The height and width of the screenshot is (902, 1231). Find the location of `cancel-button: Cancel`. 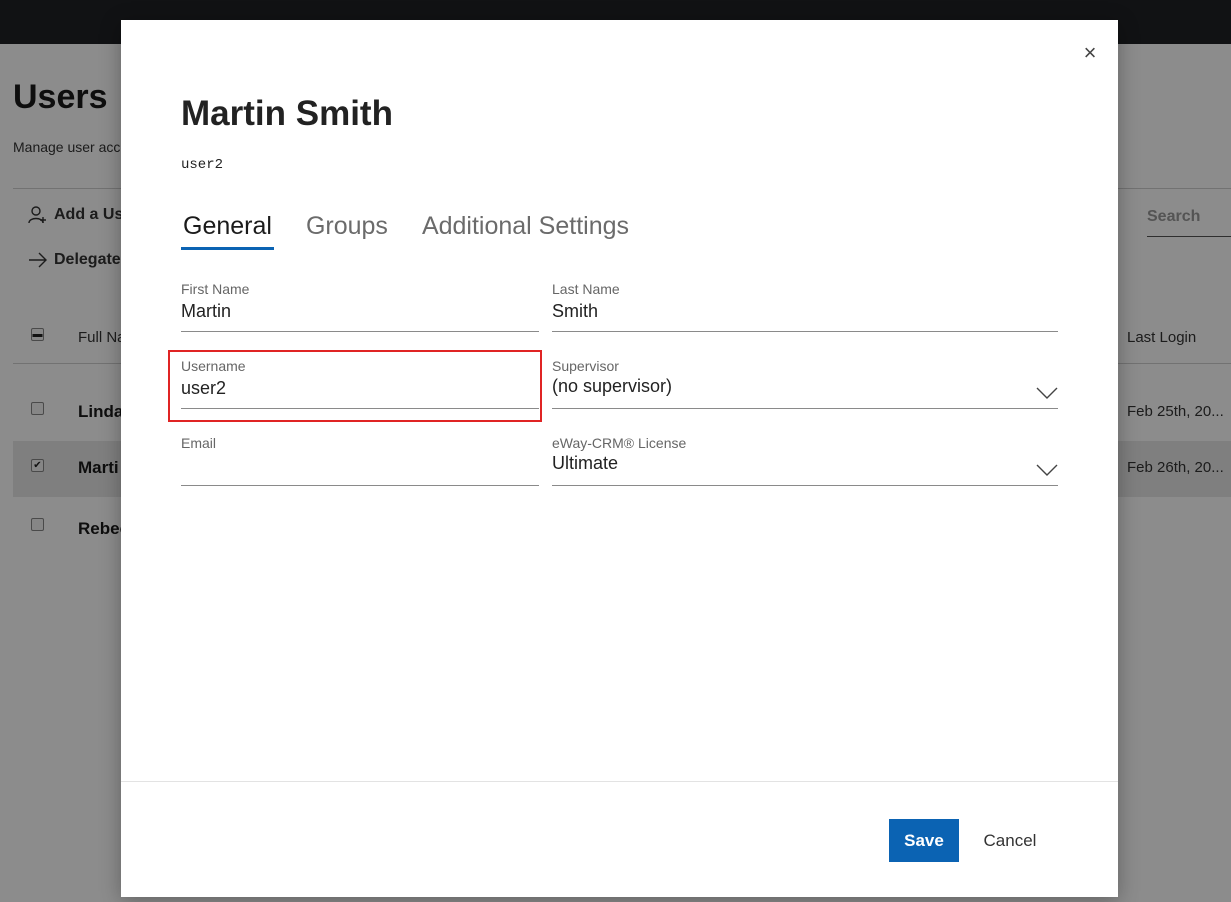

cancel-button: Cancel is located at coordinates (1010, 840).